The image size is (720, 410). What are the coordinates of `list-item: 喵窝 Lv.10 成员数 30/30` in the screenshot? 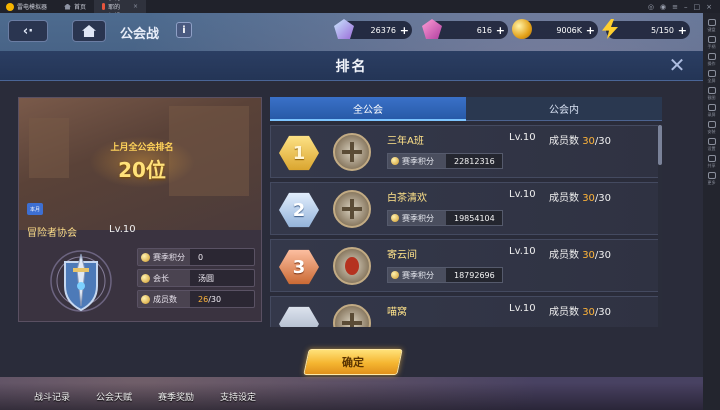 It's located at (466, 311).